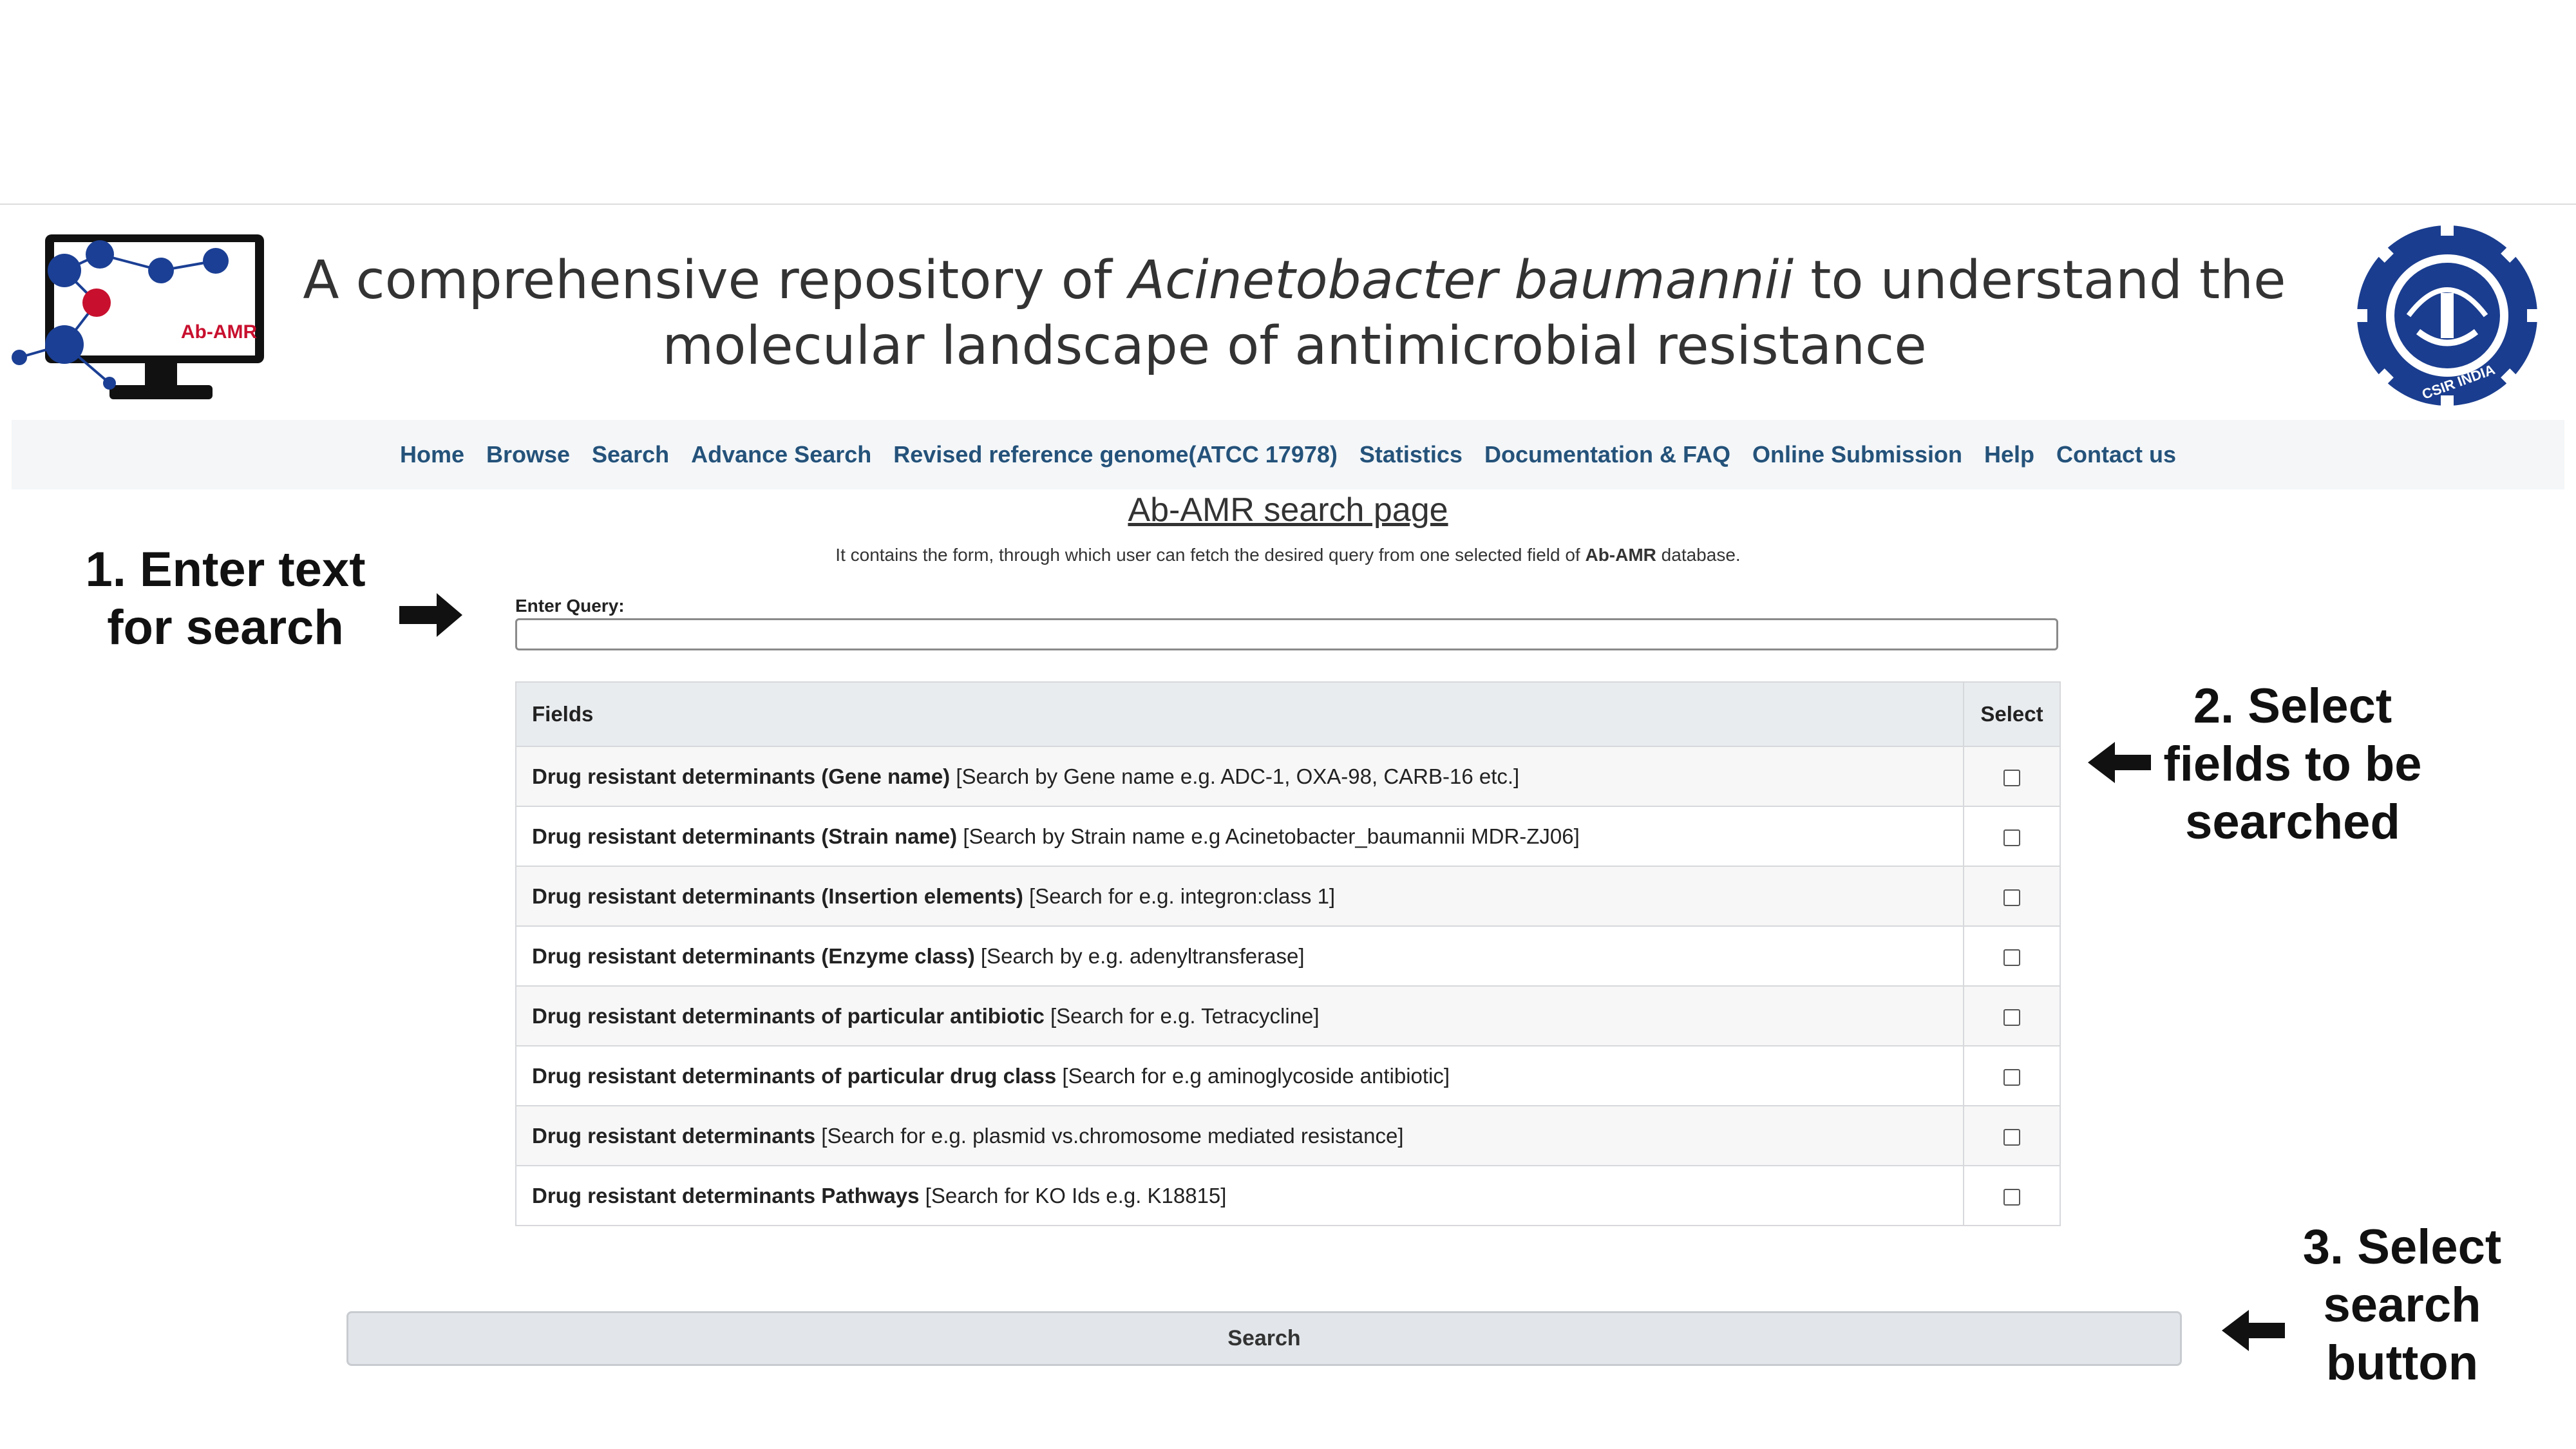 The image size is (2576, 1449). What do you see at coordinates (2402, 1363) in the screenshot?
I see `annotation-line: button` at bounding box center [2402, 1363].